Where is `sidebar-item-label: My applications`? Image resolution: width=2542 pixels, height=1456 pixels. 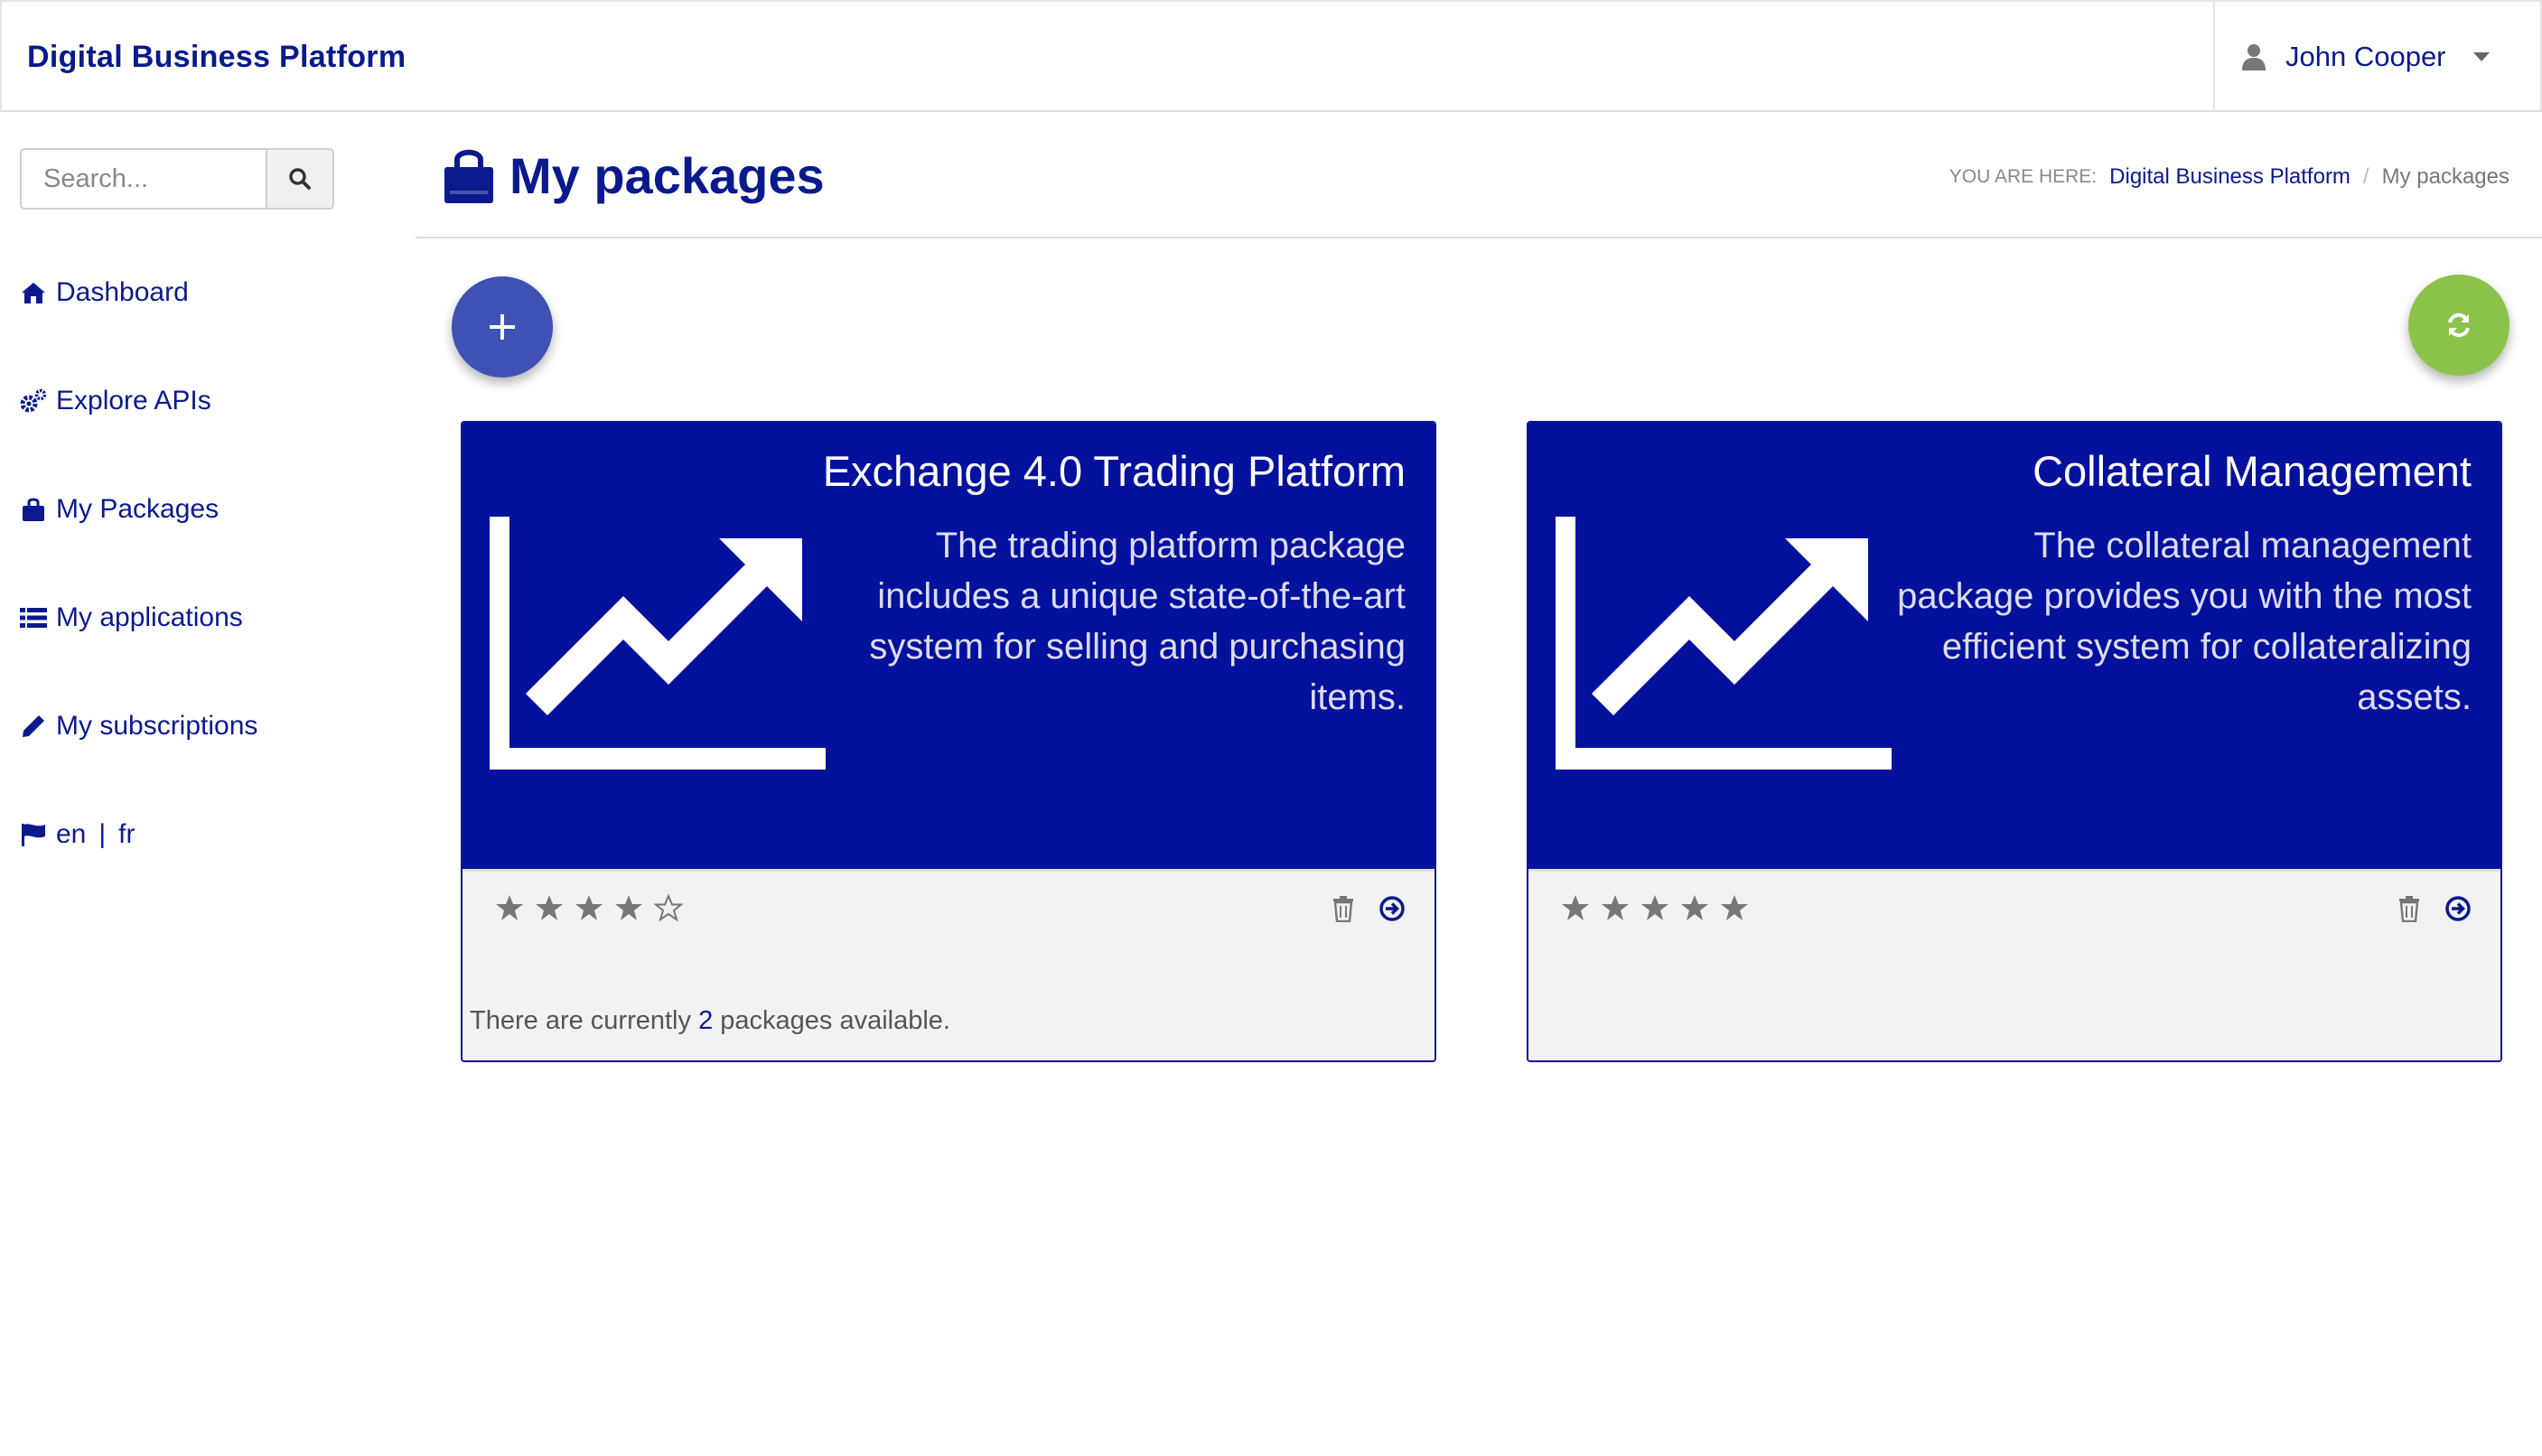 sidebar-item-label: My applications is located at coordinates (149, 617).